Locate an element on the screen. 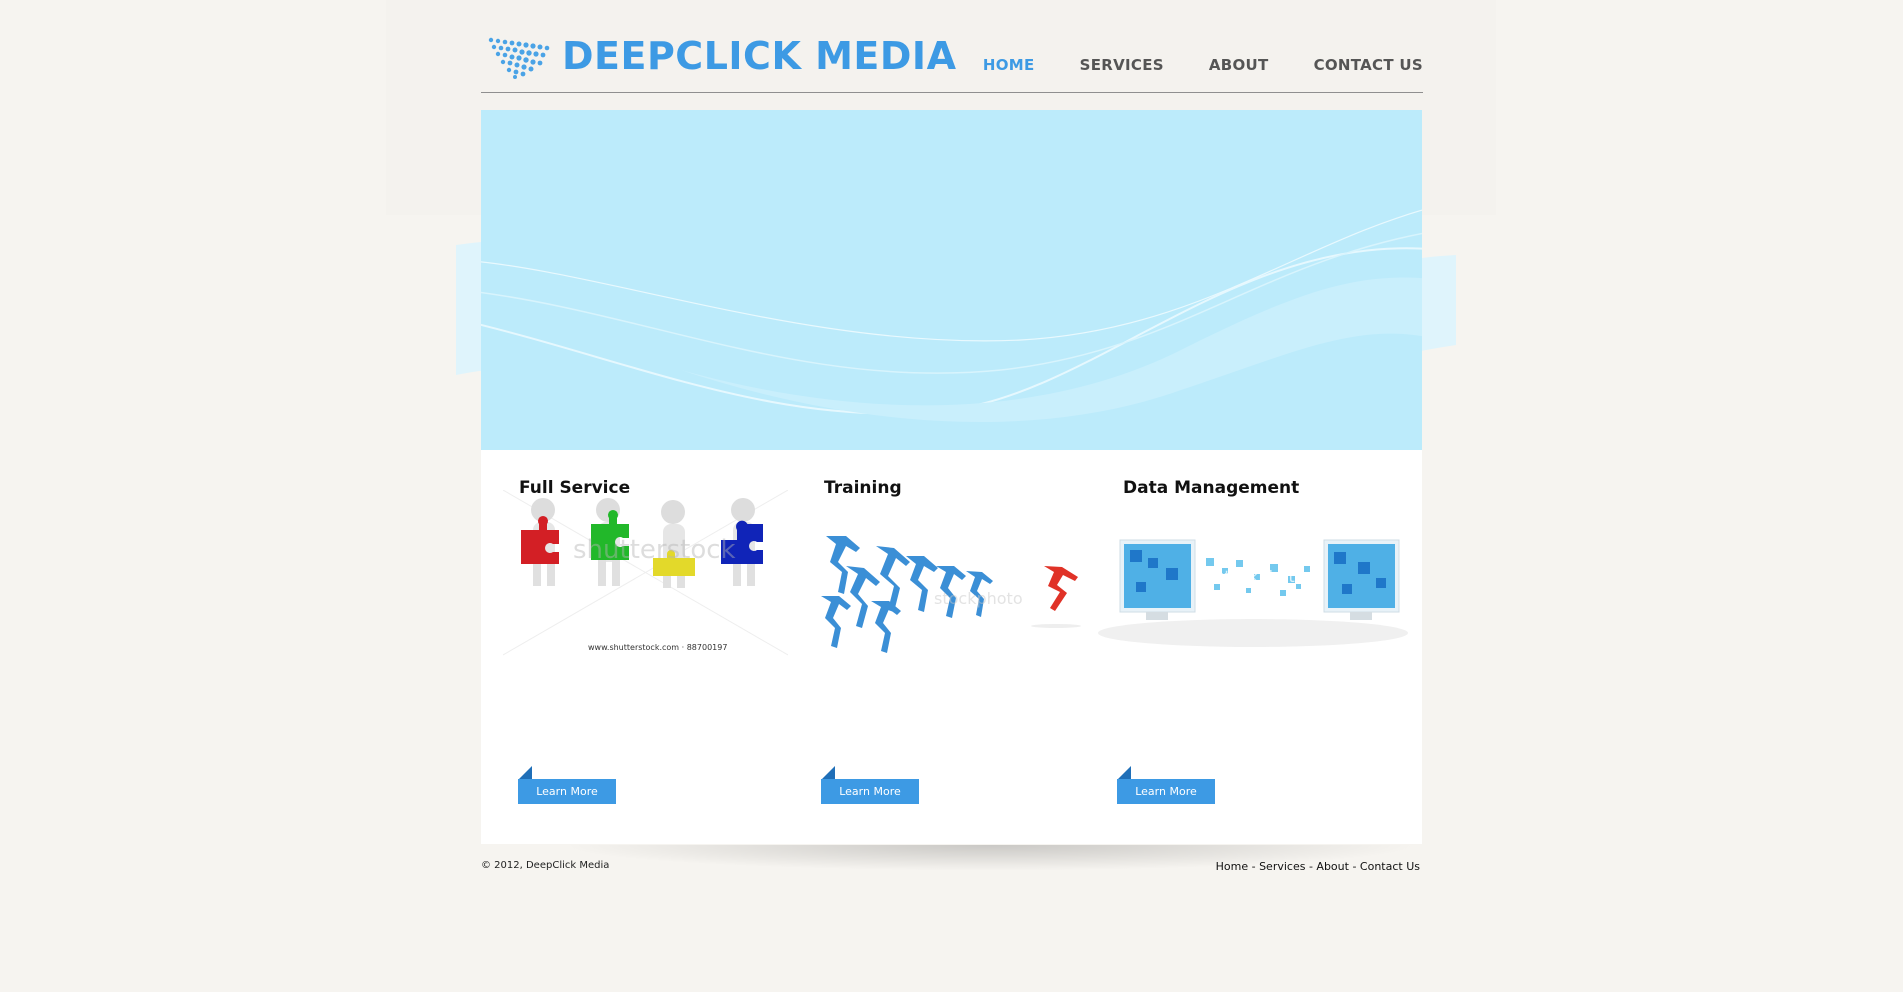 Image resolution: width=1903 pixels, height=992 pixels. watermark-stockphoto-training: stockphoto is located at coordinates (978, 598).